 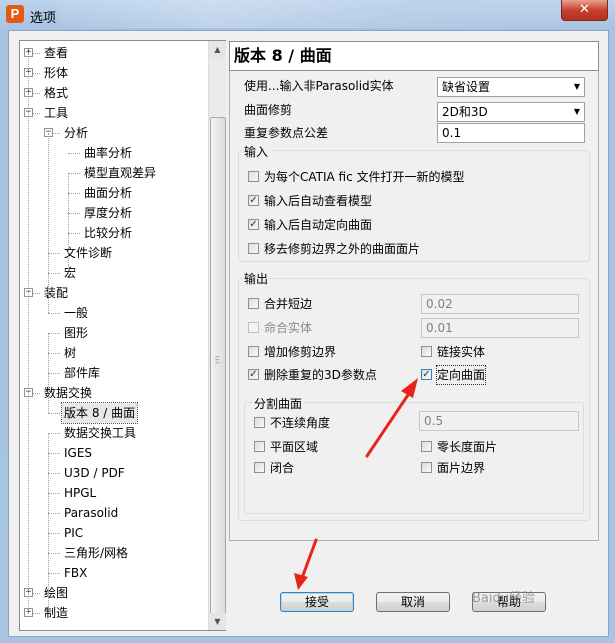 I want to click on arrow-to-orient-surface, so click(x=391, y=418).